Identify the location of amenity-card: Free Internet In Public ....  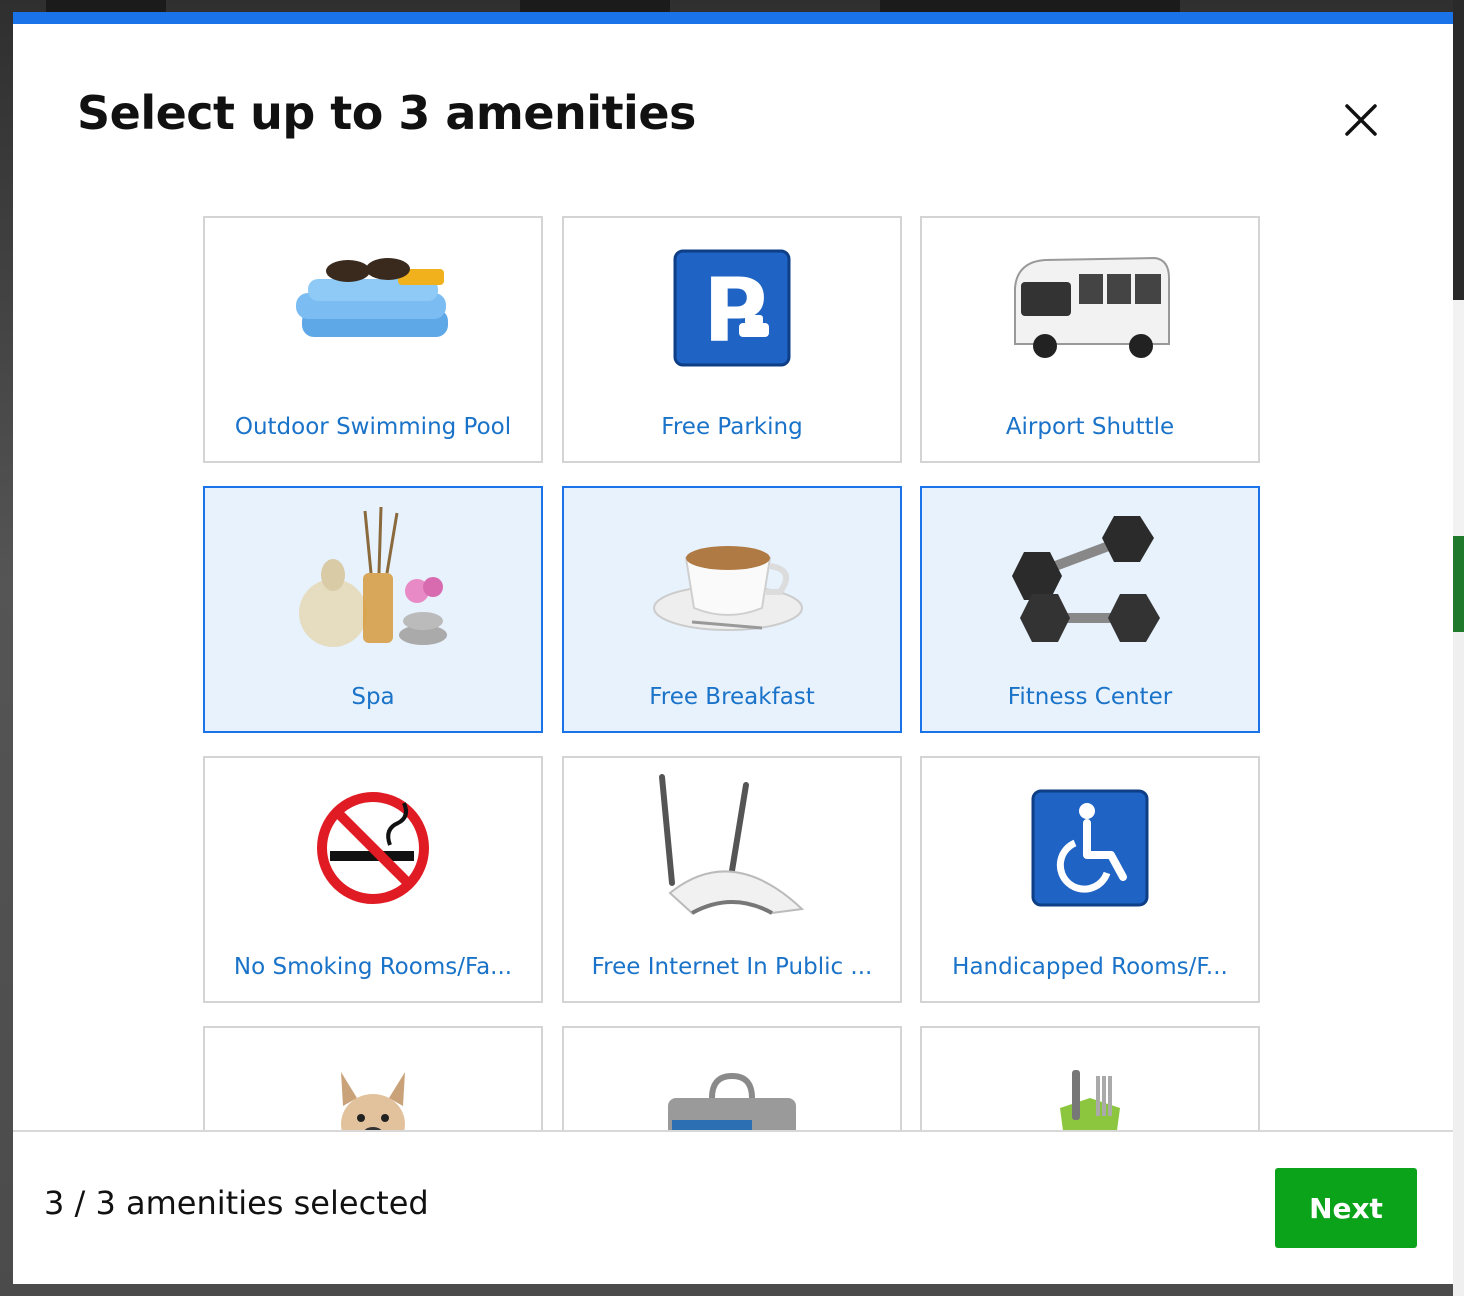
(732, 879).